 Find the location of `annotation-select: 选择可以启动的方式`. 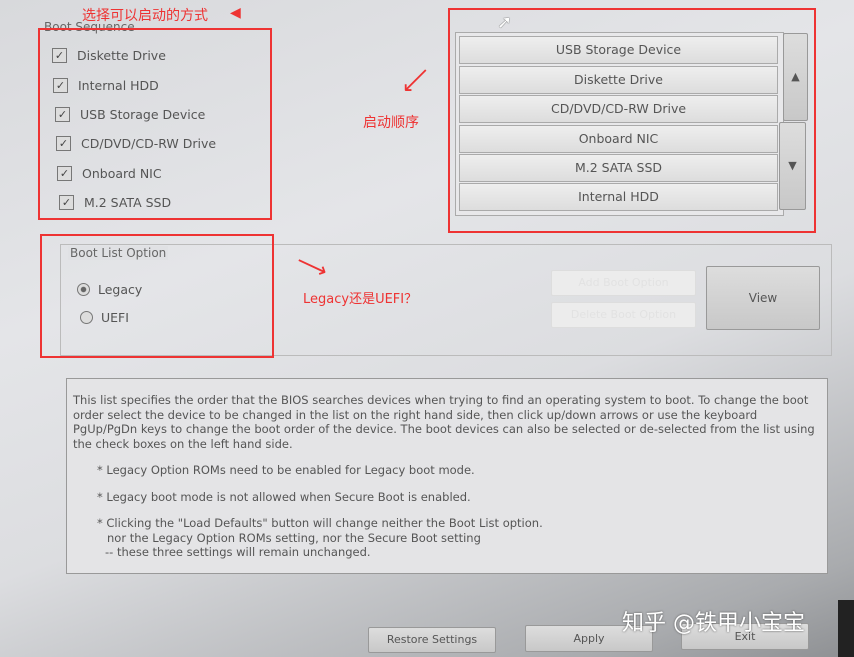

annotation-select: 选择可以启动的方式 is located at coordinates (145, 16).